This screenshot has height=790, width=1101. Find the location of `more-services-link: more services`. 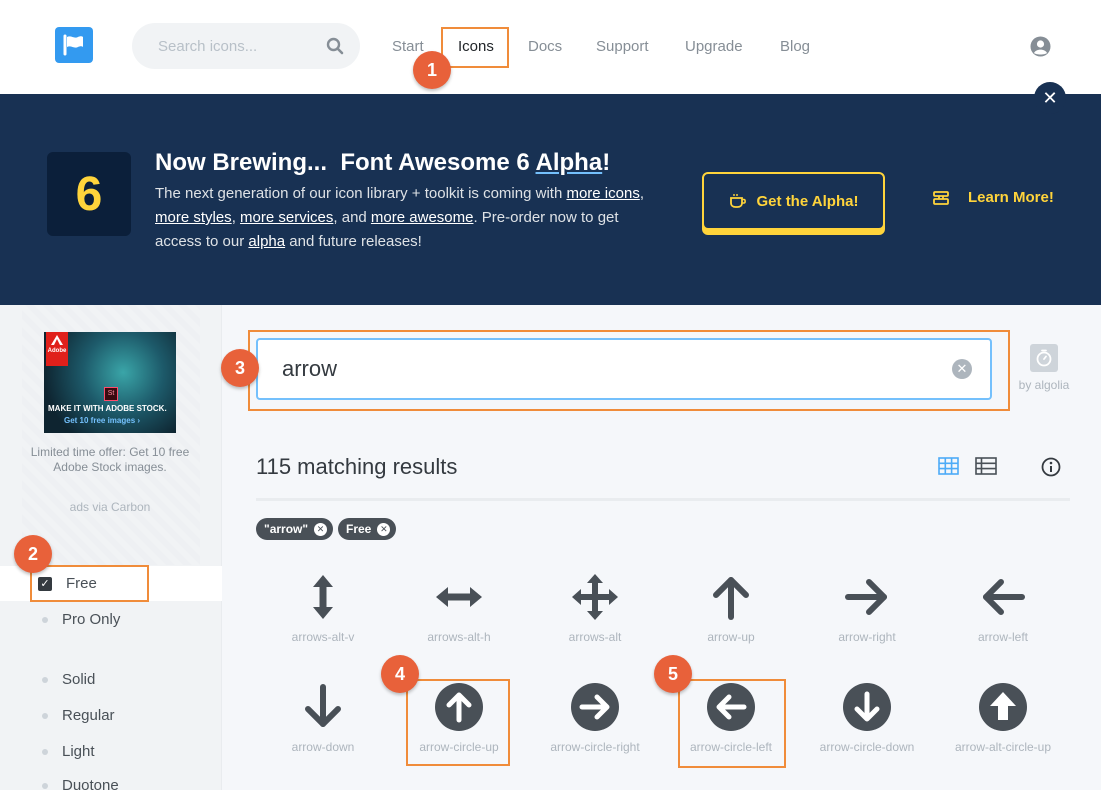

more-services-link: more services is located at coordinates (286, 217).